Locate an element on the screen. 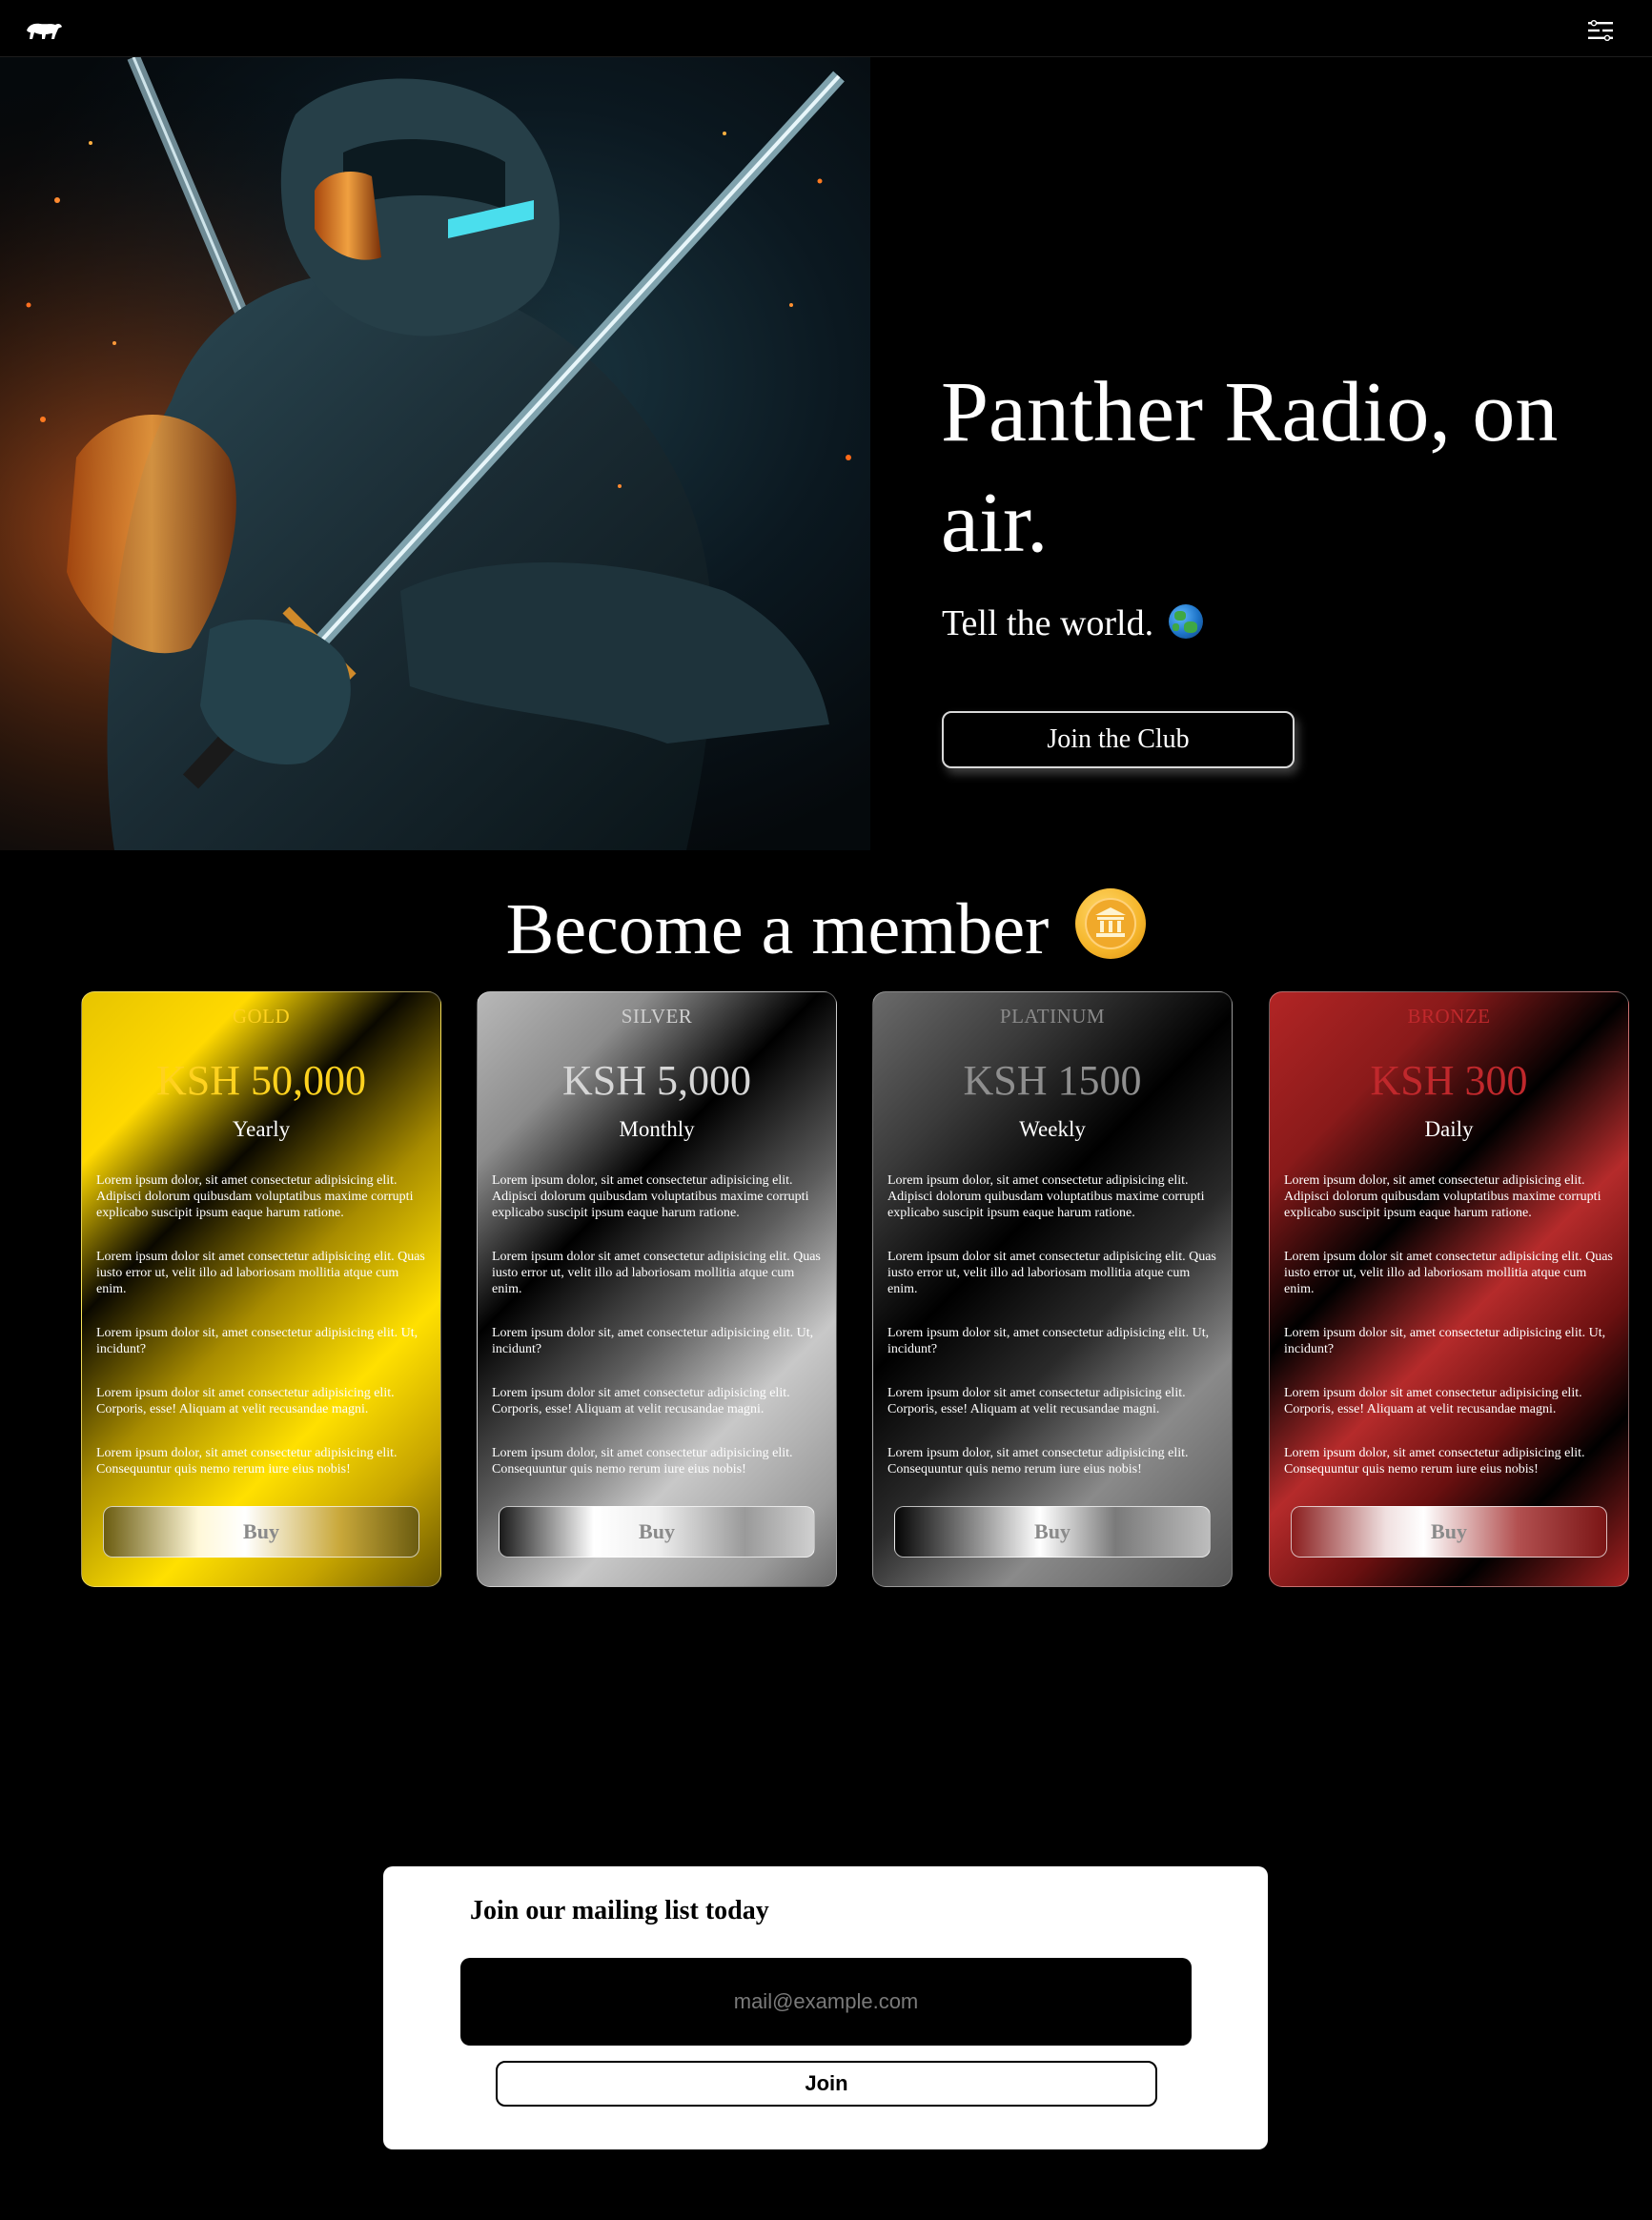 Image resolution: width=1652 pixels, height=2220 pixels. panther-logo-icon is located at coordinates (44, 29).